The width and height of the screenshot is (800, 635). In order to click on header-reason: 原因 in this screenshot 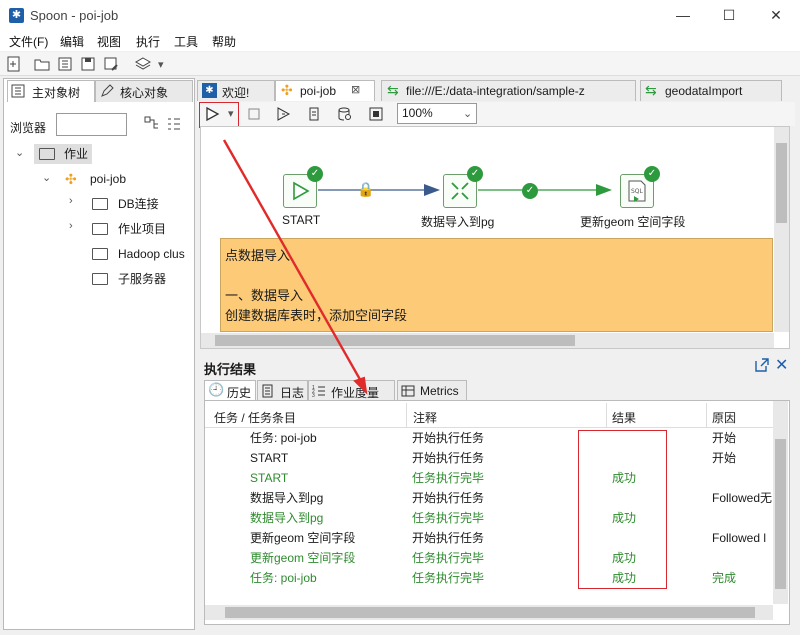, I will do `click(724, 417)`.